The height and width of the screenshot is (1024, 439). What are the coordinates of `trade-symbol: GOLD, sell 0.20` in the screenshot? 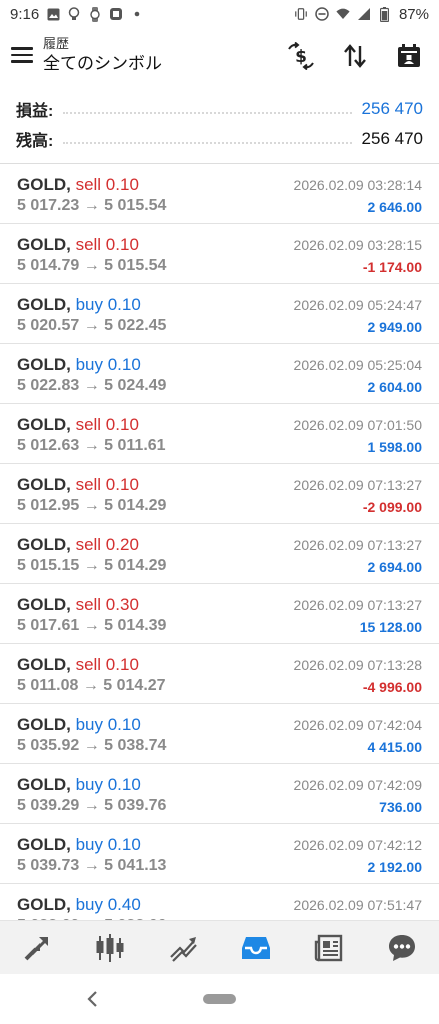 It's located at (78, 545).